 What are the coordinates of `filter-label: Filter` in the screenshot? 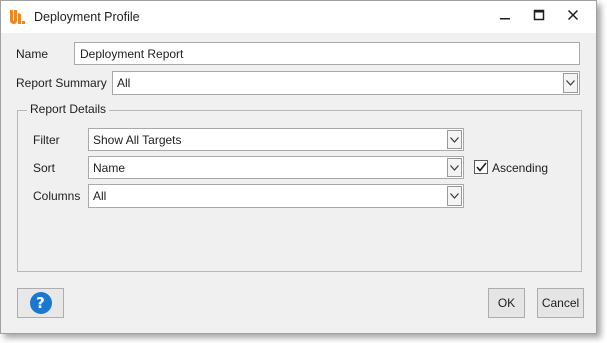 It's located at (46, 140).